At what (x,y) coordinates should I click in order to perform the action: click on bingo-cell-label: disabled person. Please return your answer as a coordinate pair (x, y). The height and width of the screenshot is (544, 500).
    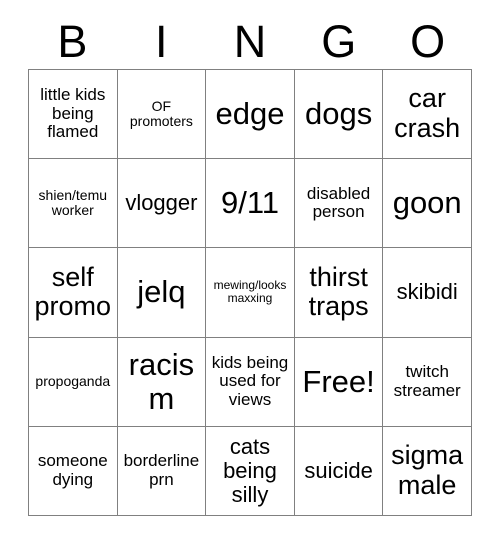
    Looking at the image, I should click on (338, 202).